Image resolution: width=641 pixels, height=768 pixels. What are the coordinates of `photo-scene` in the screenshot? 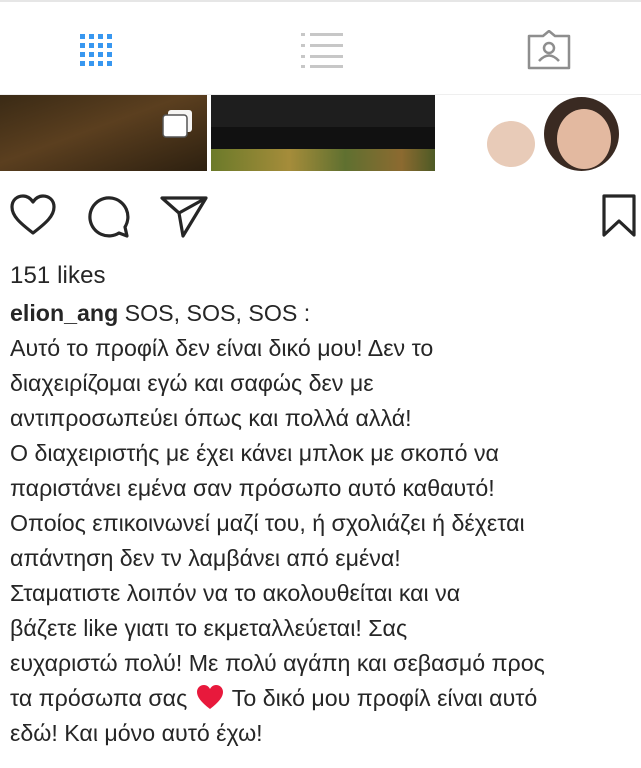 It's located at (323, 160).